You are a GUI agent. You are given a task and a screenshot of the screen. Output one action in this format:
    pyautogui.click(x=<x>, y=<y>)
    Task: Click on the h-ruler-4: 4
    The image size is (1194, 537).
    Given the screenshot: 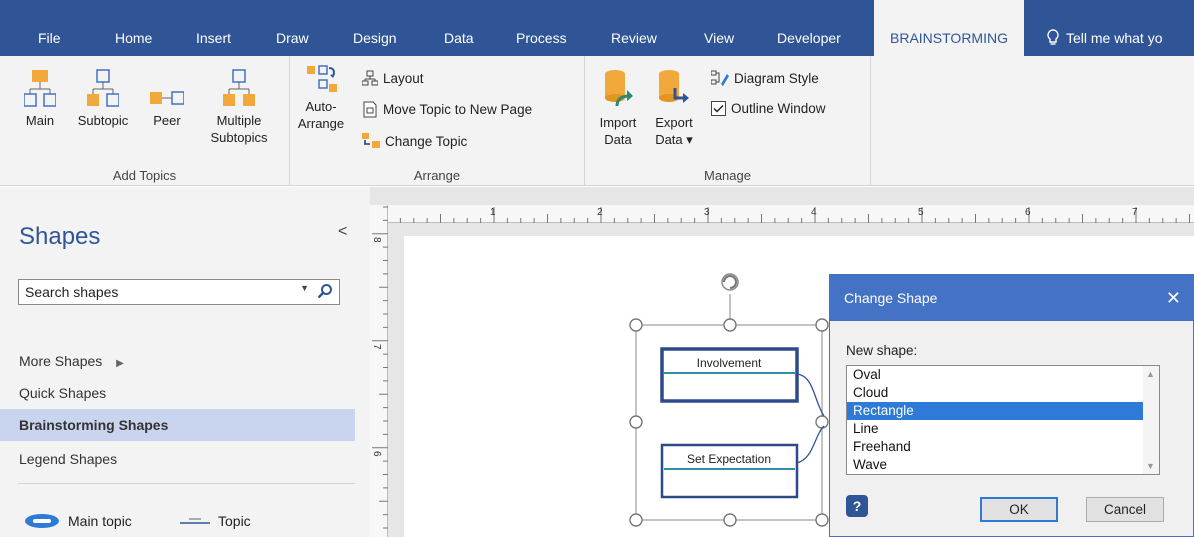 What is the action you would take?
    pyautogui.click(x=814, y=212)
    